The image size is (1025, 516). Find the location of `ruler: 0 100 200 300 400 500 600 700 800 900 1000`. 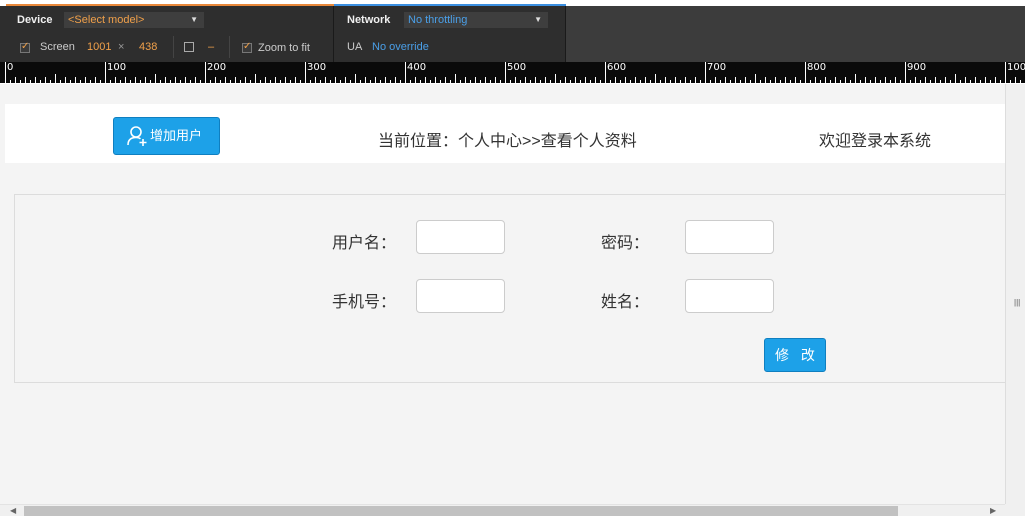

ruler: 0 100 200 300 400 500 600 700 800 900 1000 is located at coordinates (512, 73).